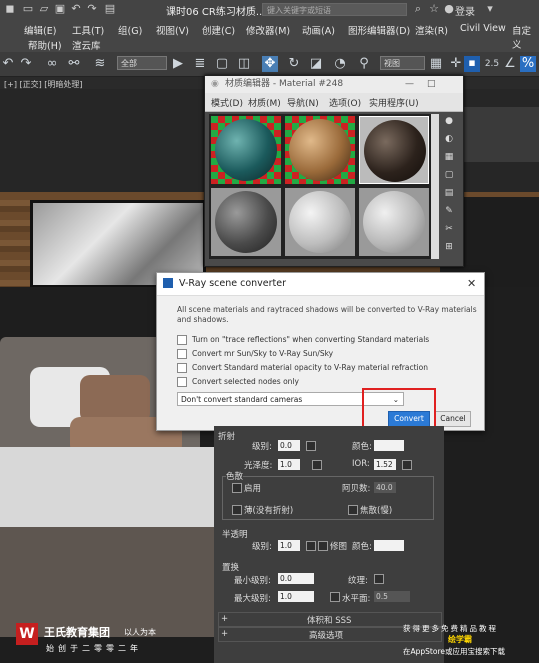 The height and width of the screenshot is (663, 539). What do you see at coordinates (449, 121) in the screenshot?
I see `sample-type-icon: ●` at bounding box center [449, 121].